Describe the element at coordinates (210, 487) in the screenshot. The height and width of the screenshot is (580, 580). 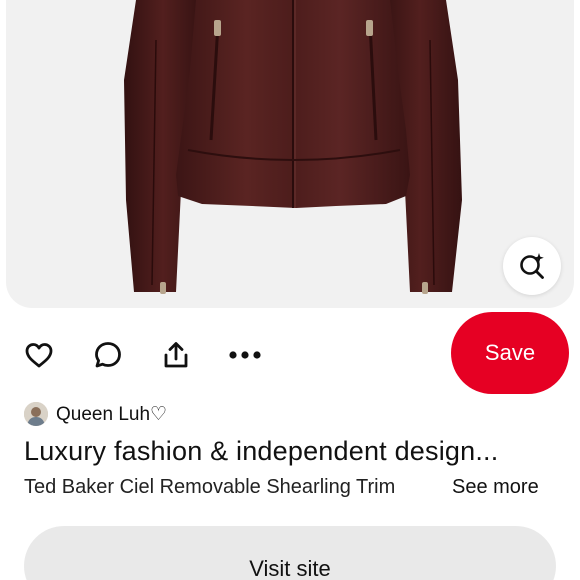
I see `pin-description: Ted Baker Ciel Removable Shearling Trim` at that location.